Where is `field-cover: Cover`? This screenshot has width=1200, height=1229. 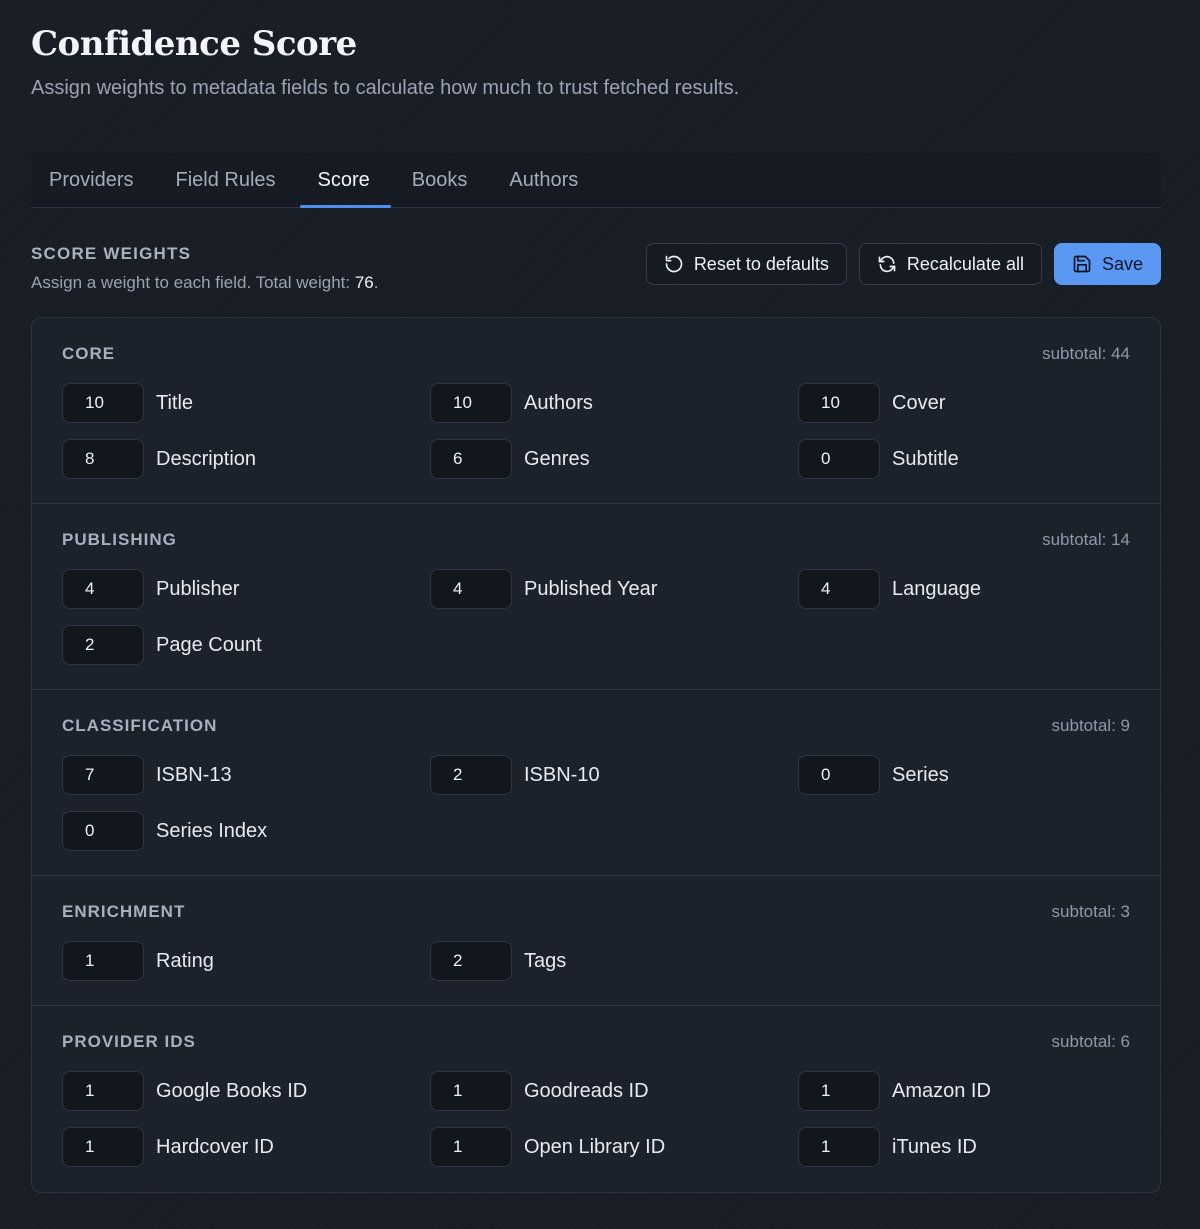 field-cover: Cover is located at coordinates (871, 403).